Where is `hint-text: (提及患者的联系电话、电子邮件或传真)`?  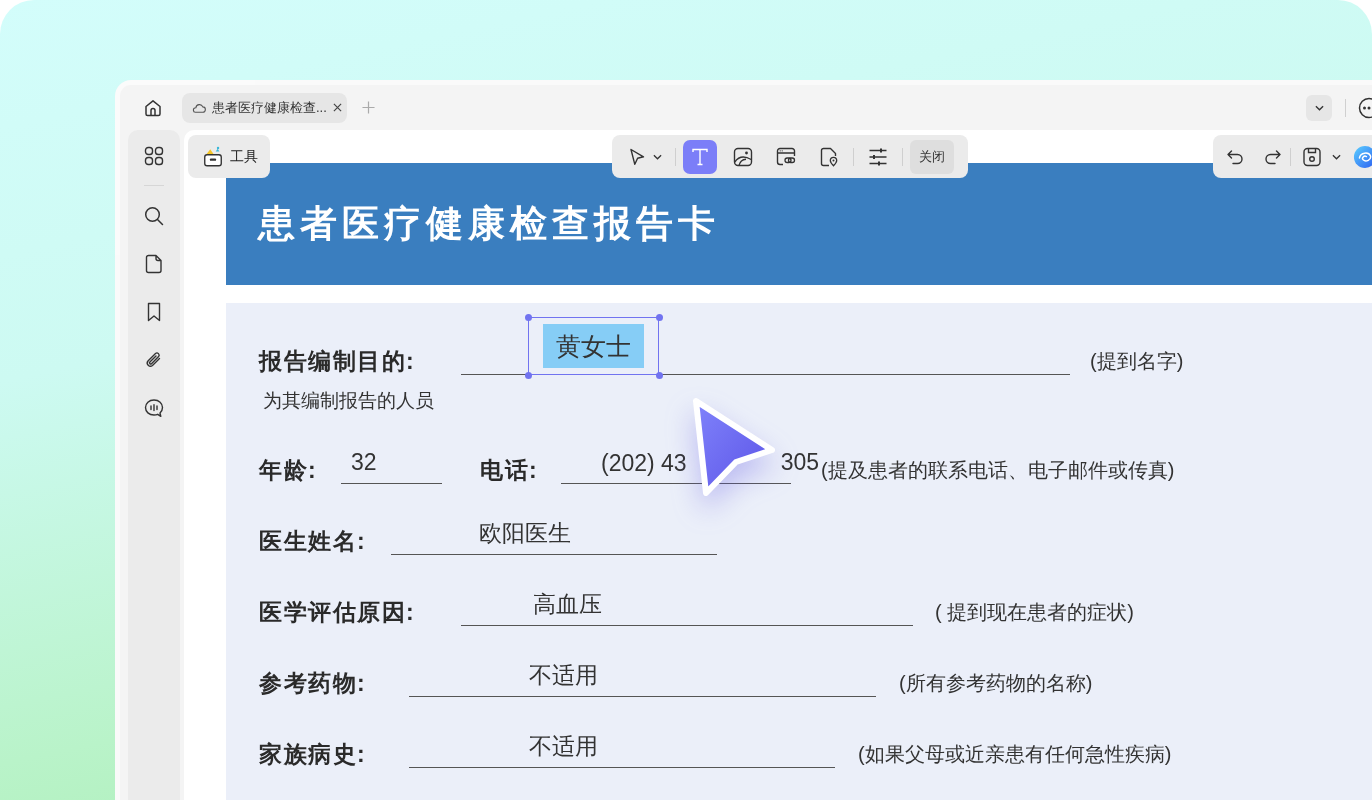 hint-text: (提及患者的联系电话、电子邮件或传真) is located at coordinates (998, 470).